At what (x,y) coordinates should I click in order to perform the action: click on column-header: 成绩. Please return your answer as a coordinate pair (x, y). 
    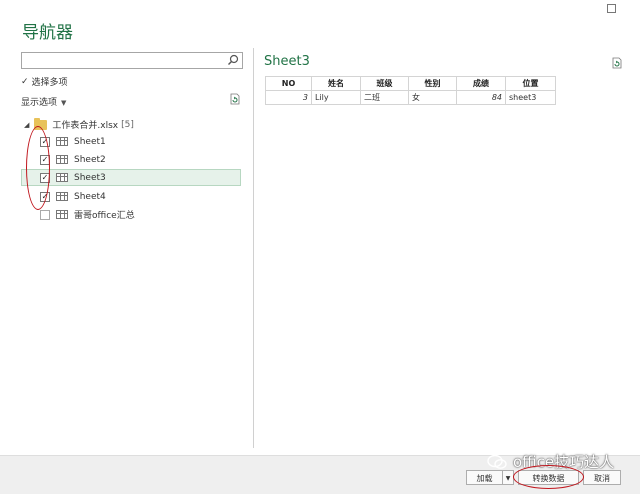
    Looking at the image, I should click on (481, 83).